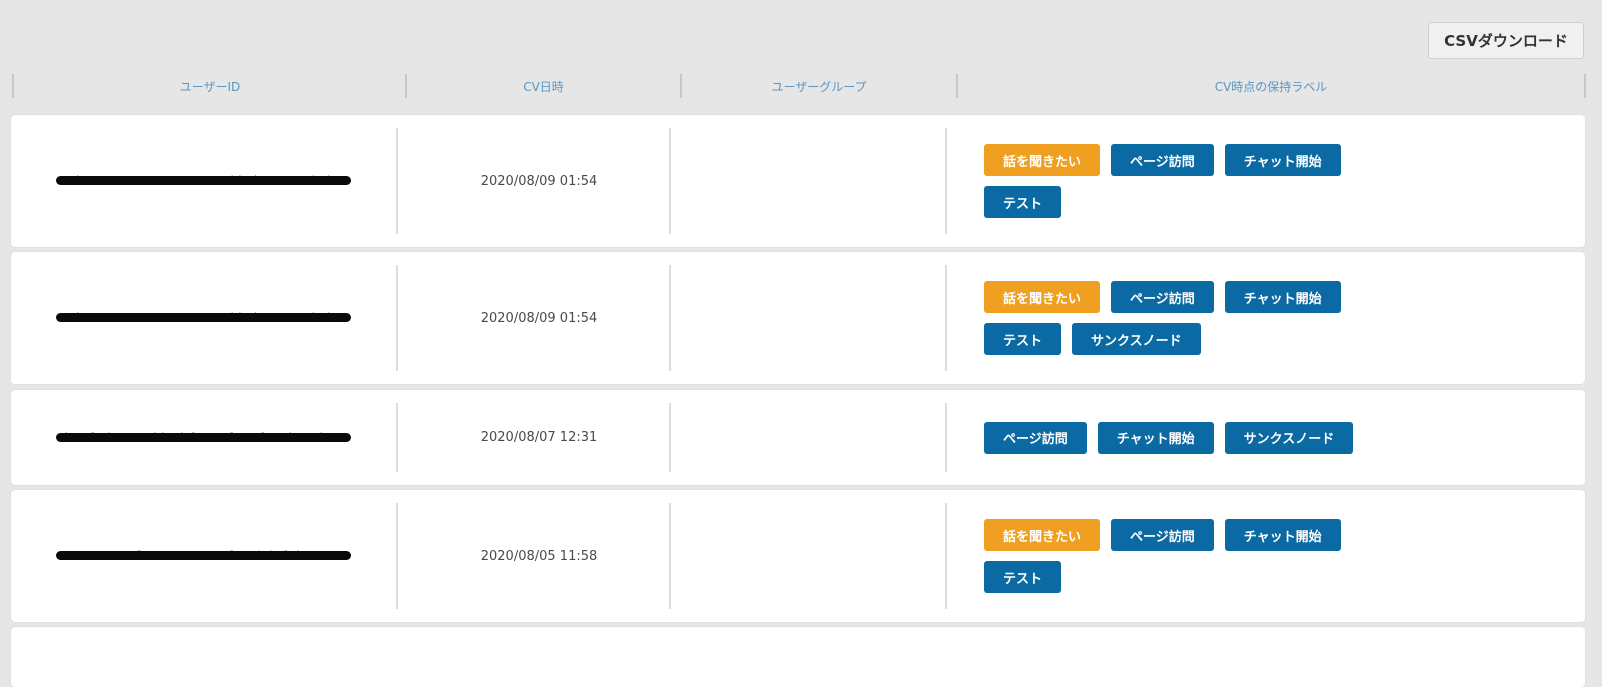 Image resolution: width=1602 pixels, height=687 pixels. I want to click on cv-datetime-value: 2020/08/05 11:58, so click(539, 556).